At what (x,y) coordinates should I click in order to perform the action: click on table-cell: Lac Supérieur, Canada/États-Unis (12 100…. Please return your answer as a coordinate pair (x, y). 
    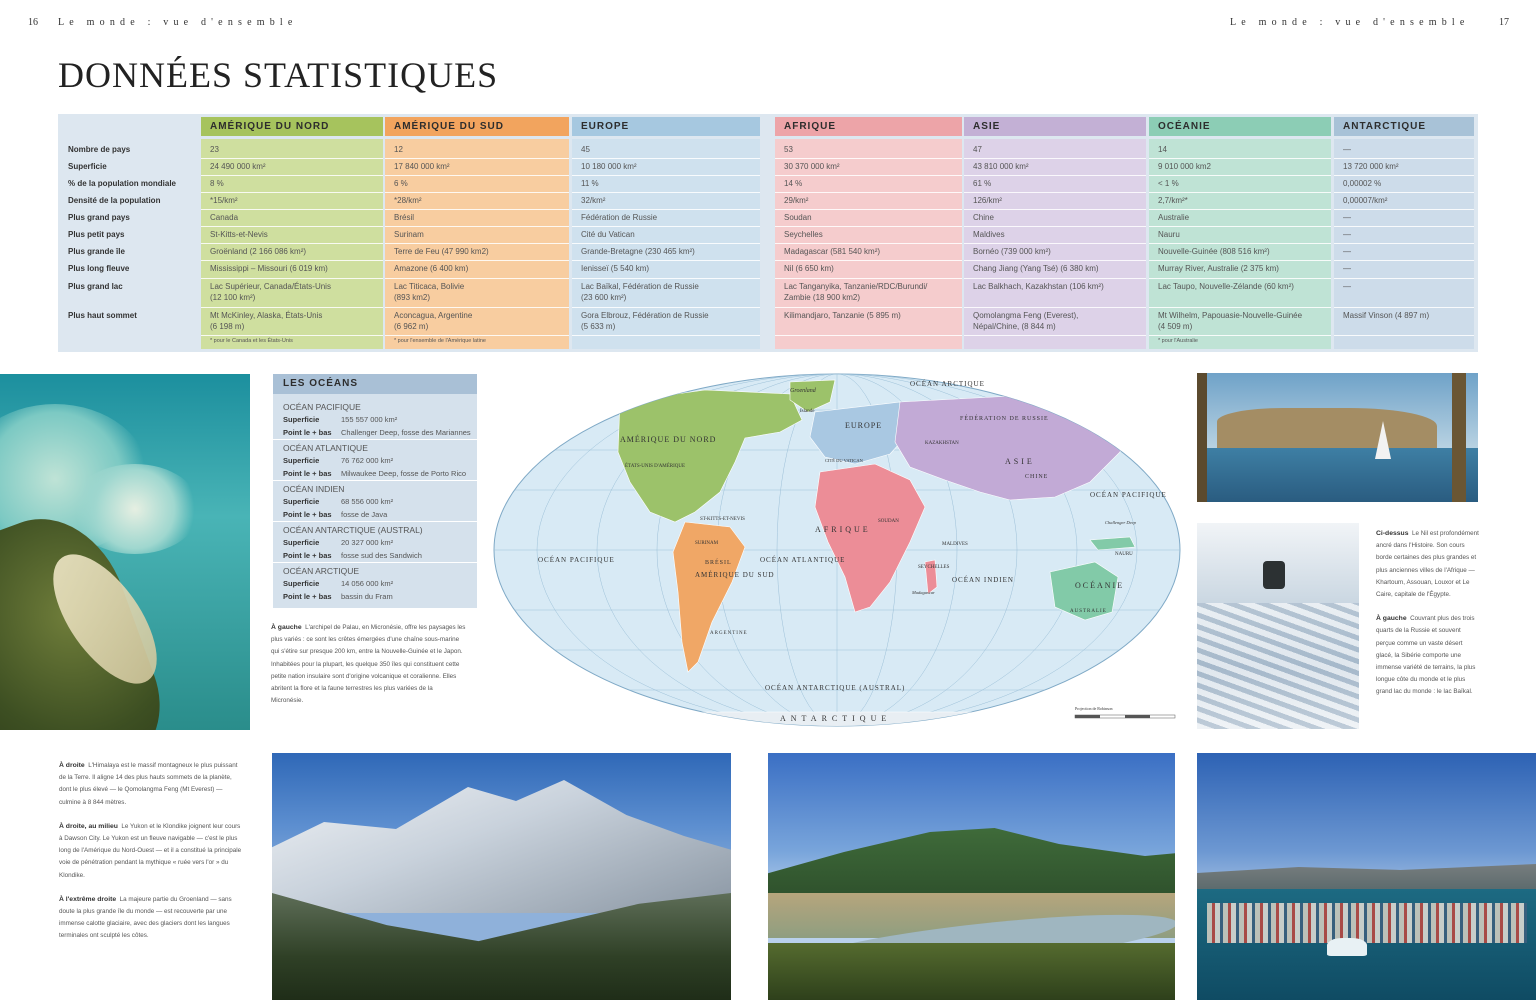
    Looking at the image, I should click on (270, 292).